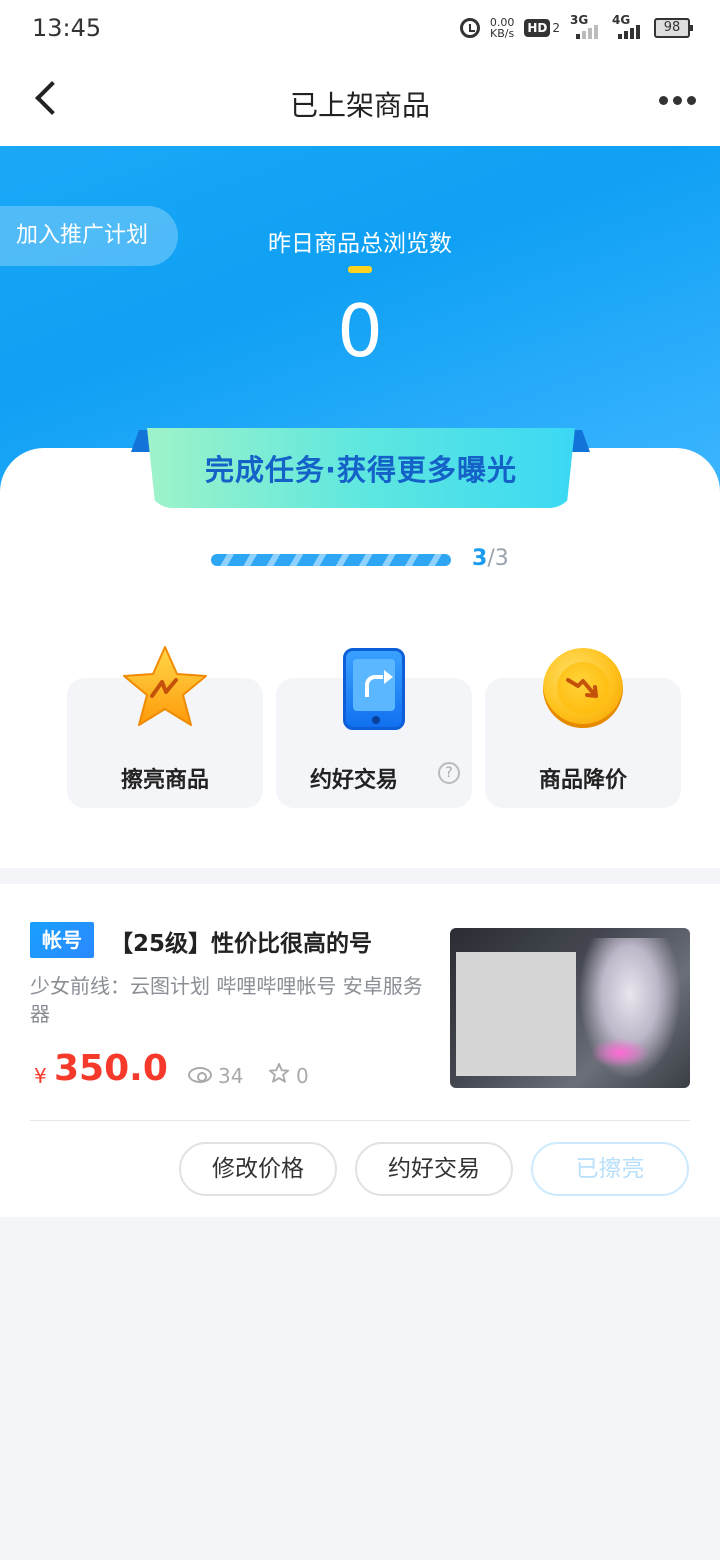 This screenshot has height=1560, width=720. I want to click on net-speed: 0.00 KB/s, so click(502, 28).